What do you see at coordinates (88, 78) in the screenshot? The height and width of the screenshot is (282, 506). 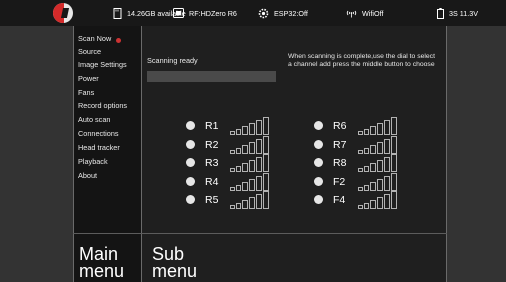 I see `menu-item-power: Power` at bounding box center [88, 78].